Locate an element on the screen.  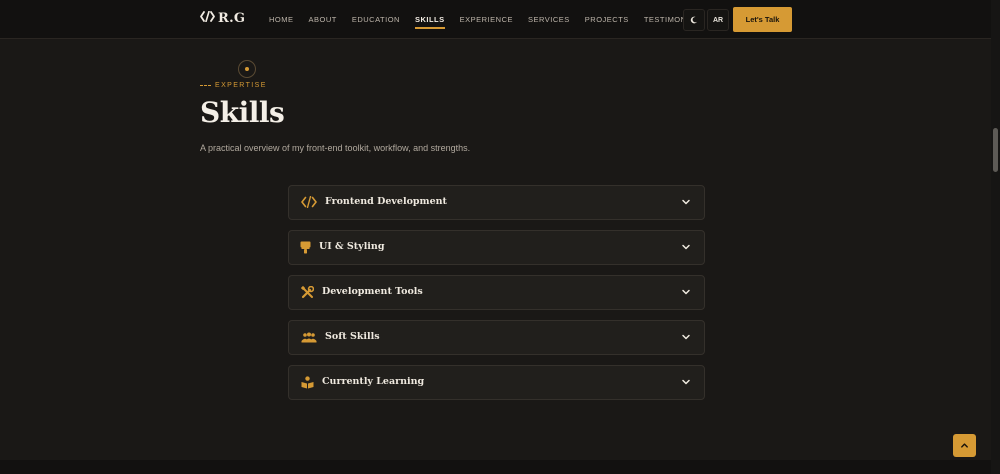
accordion-label: UI & Styling is located at coordinates (352, 246).